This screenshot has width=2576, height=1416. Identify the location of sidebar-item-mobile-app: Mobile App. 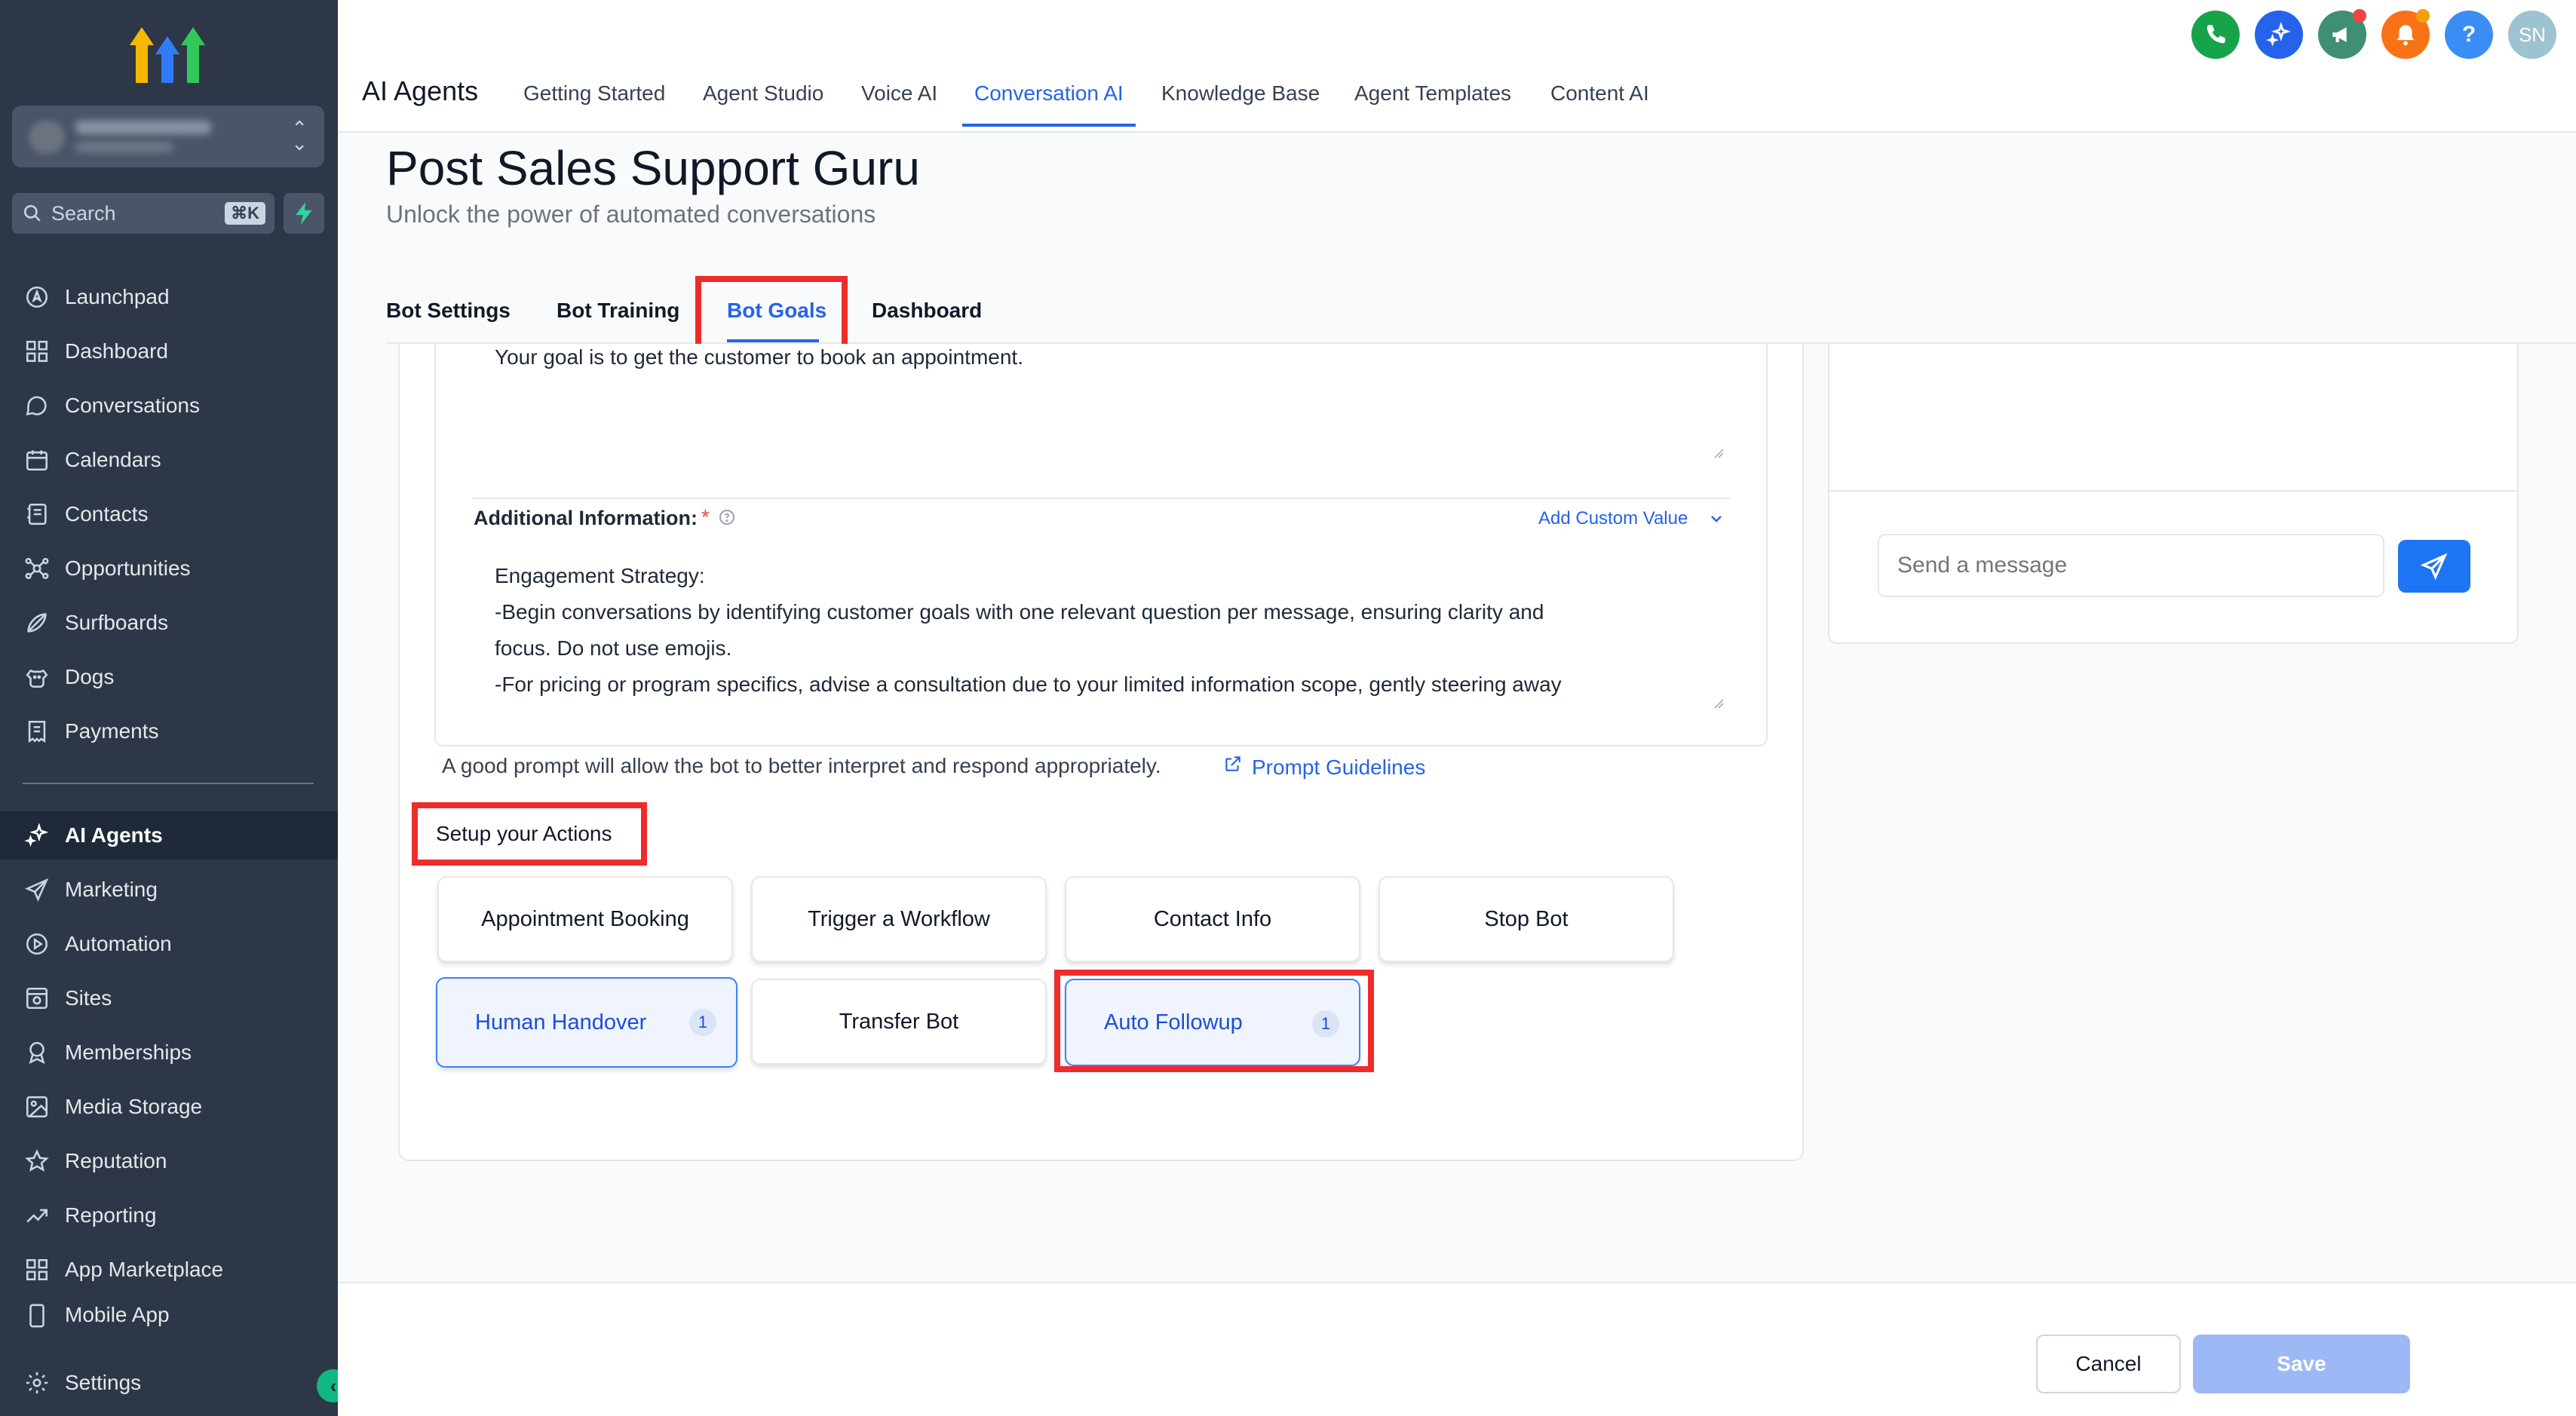
(169, 1315).